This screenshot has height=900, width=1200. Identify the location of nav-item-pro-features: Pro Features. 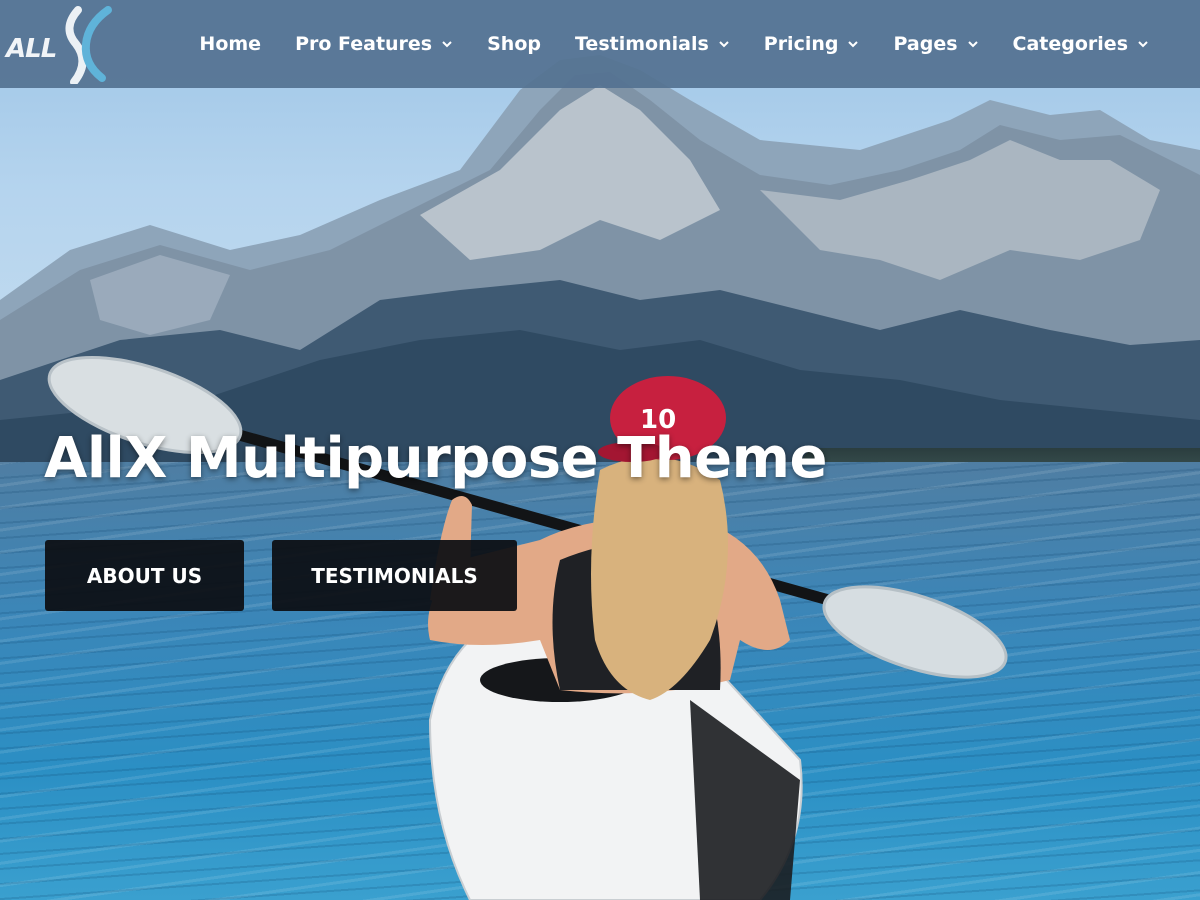
(374, 44).